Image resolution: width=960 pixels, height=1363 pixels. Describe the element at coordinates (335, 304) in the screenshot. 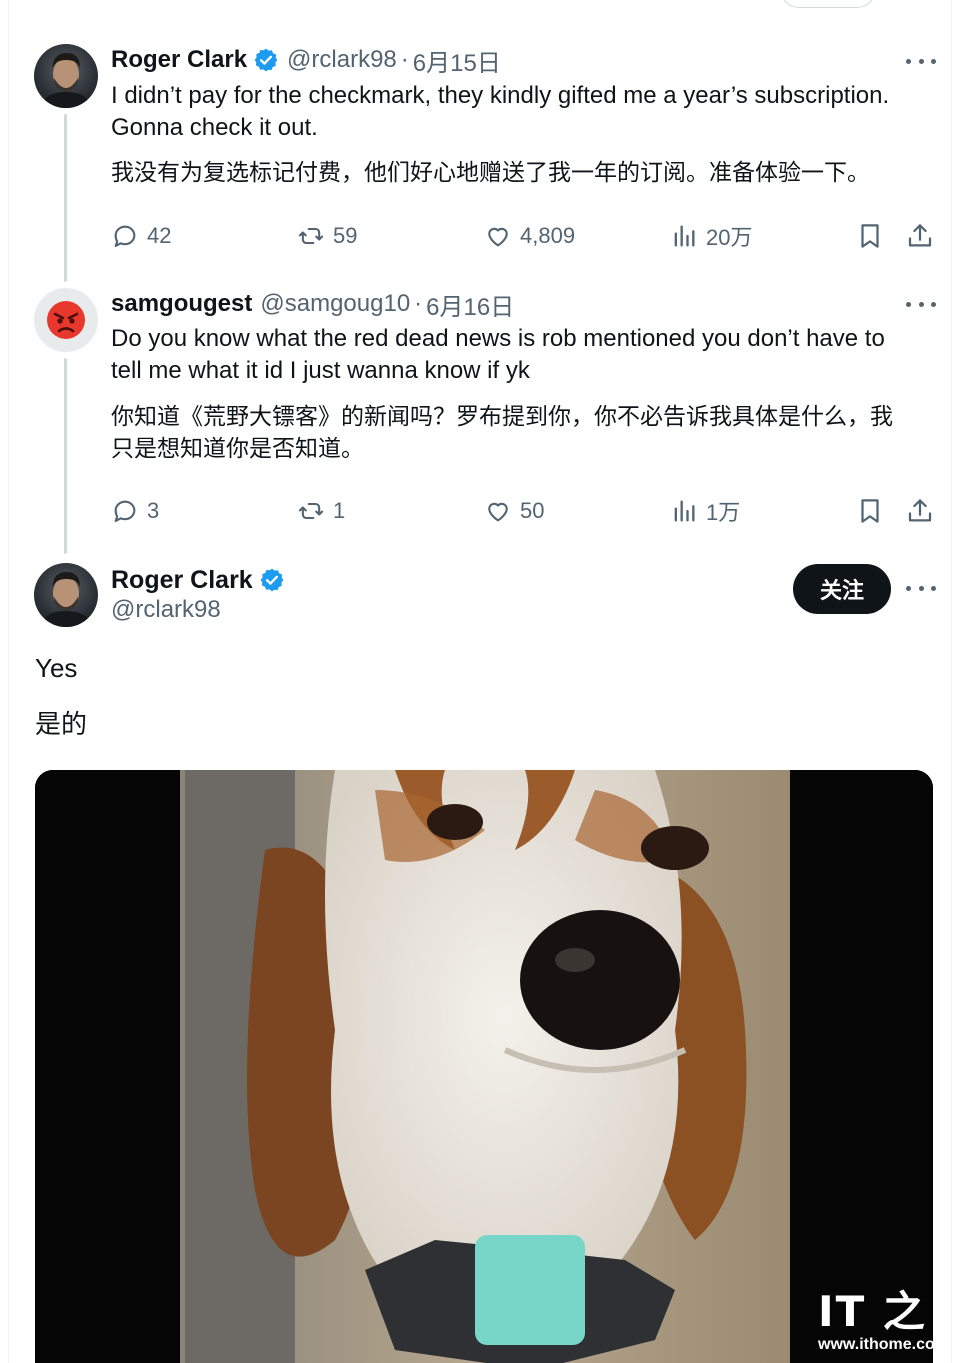

I see `author-handle: @samgoug10` at that location.